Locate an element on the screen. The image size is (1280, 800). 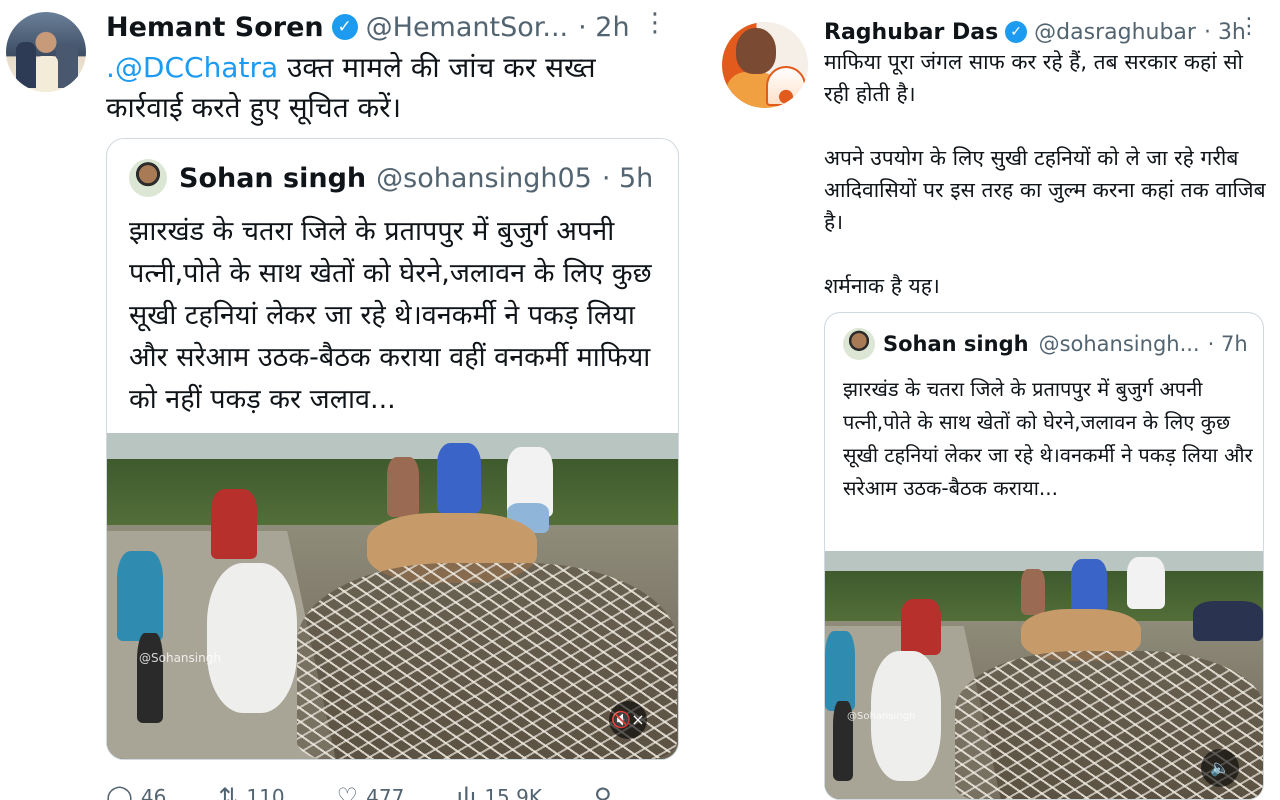
lotus-logo-icon is located at coordinates (786, 86).